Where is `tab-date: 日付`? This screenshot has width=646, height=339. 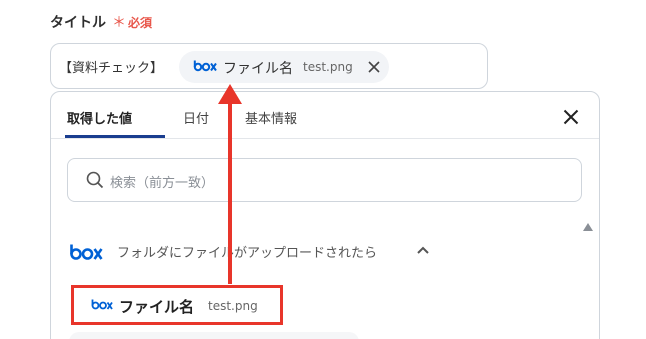 tab-date: 日付 is located at coordinates (196, 117).